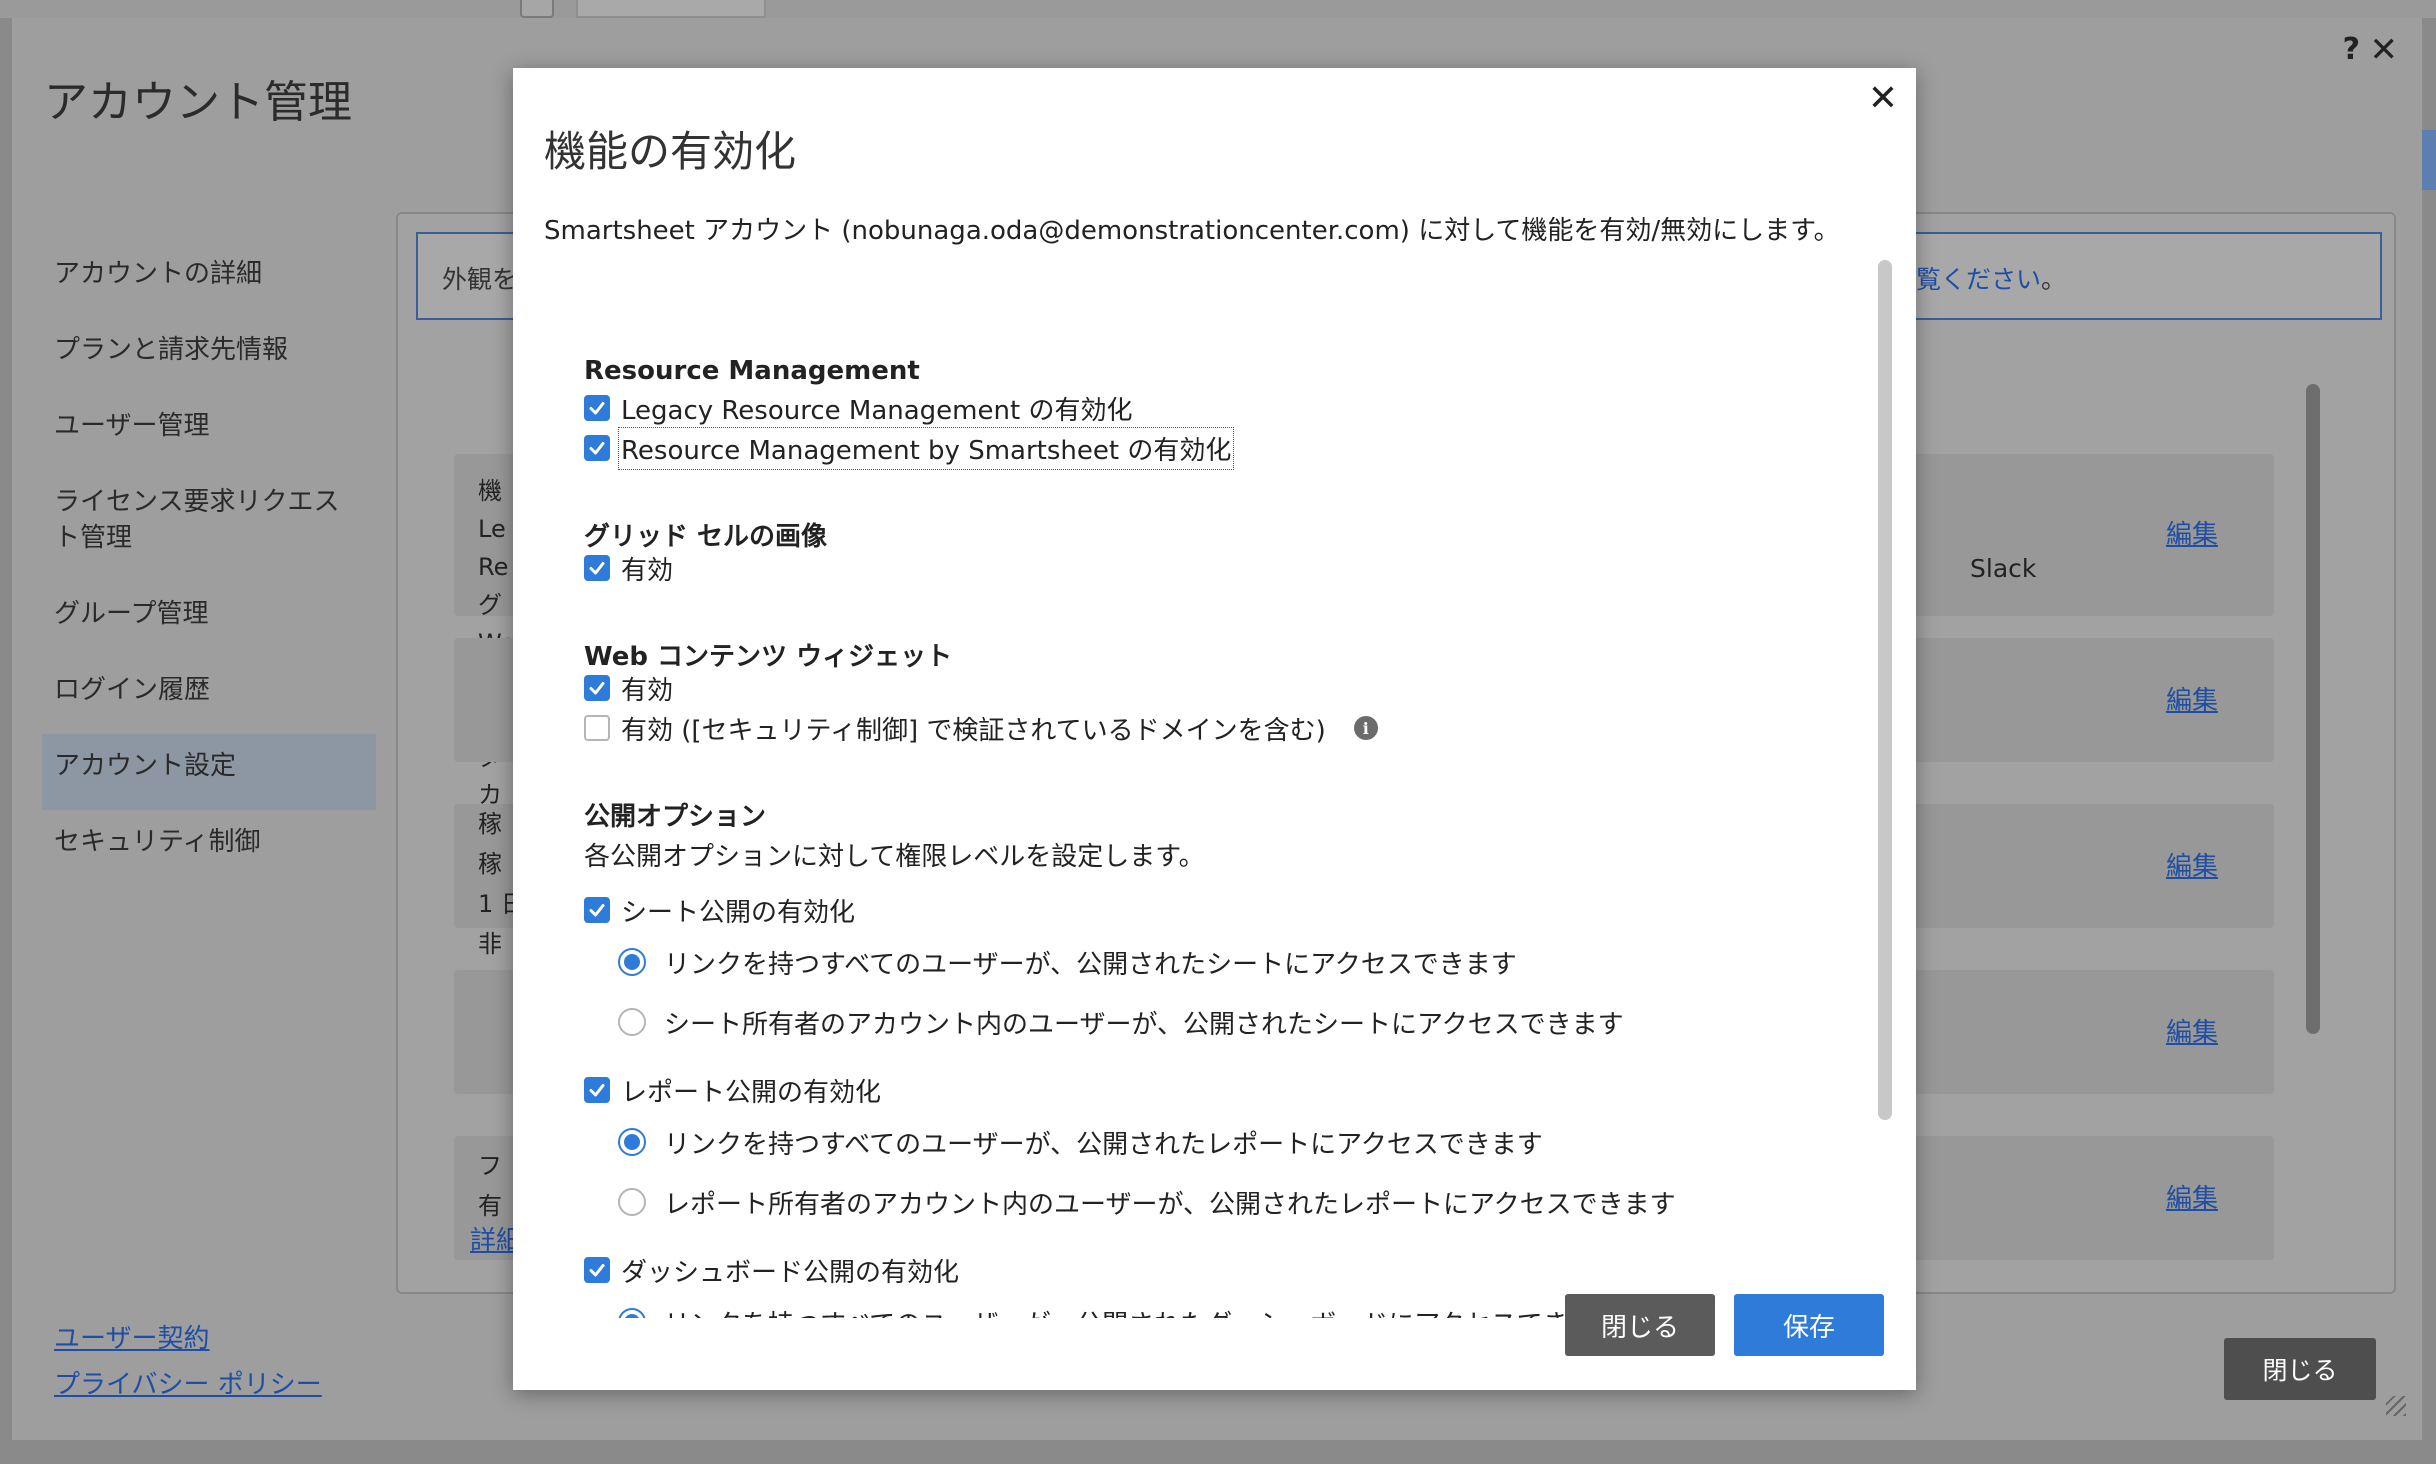 This screenshot has width=2436, height=1464. What do you see at coordinates (1883, 98) in the screenshot?
I see `close-icon: ✕` at bounding box center [1883, 98].